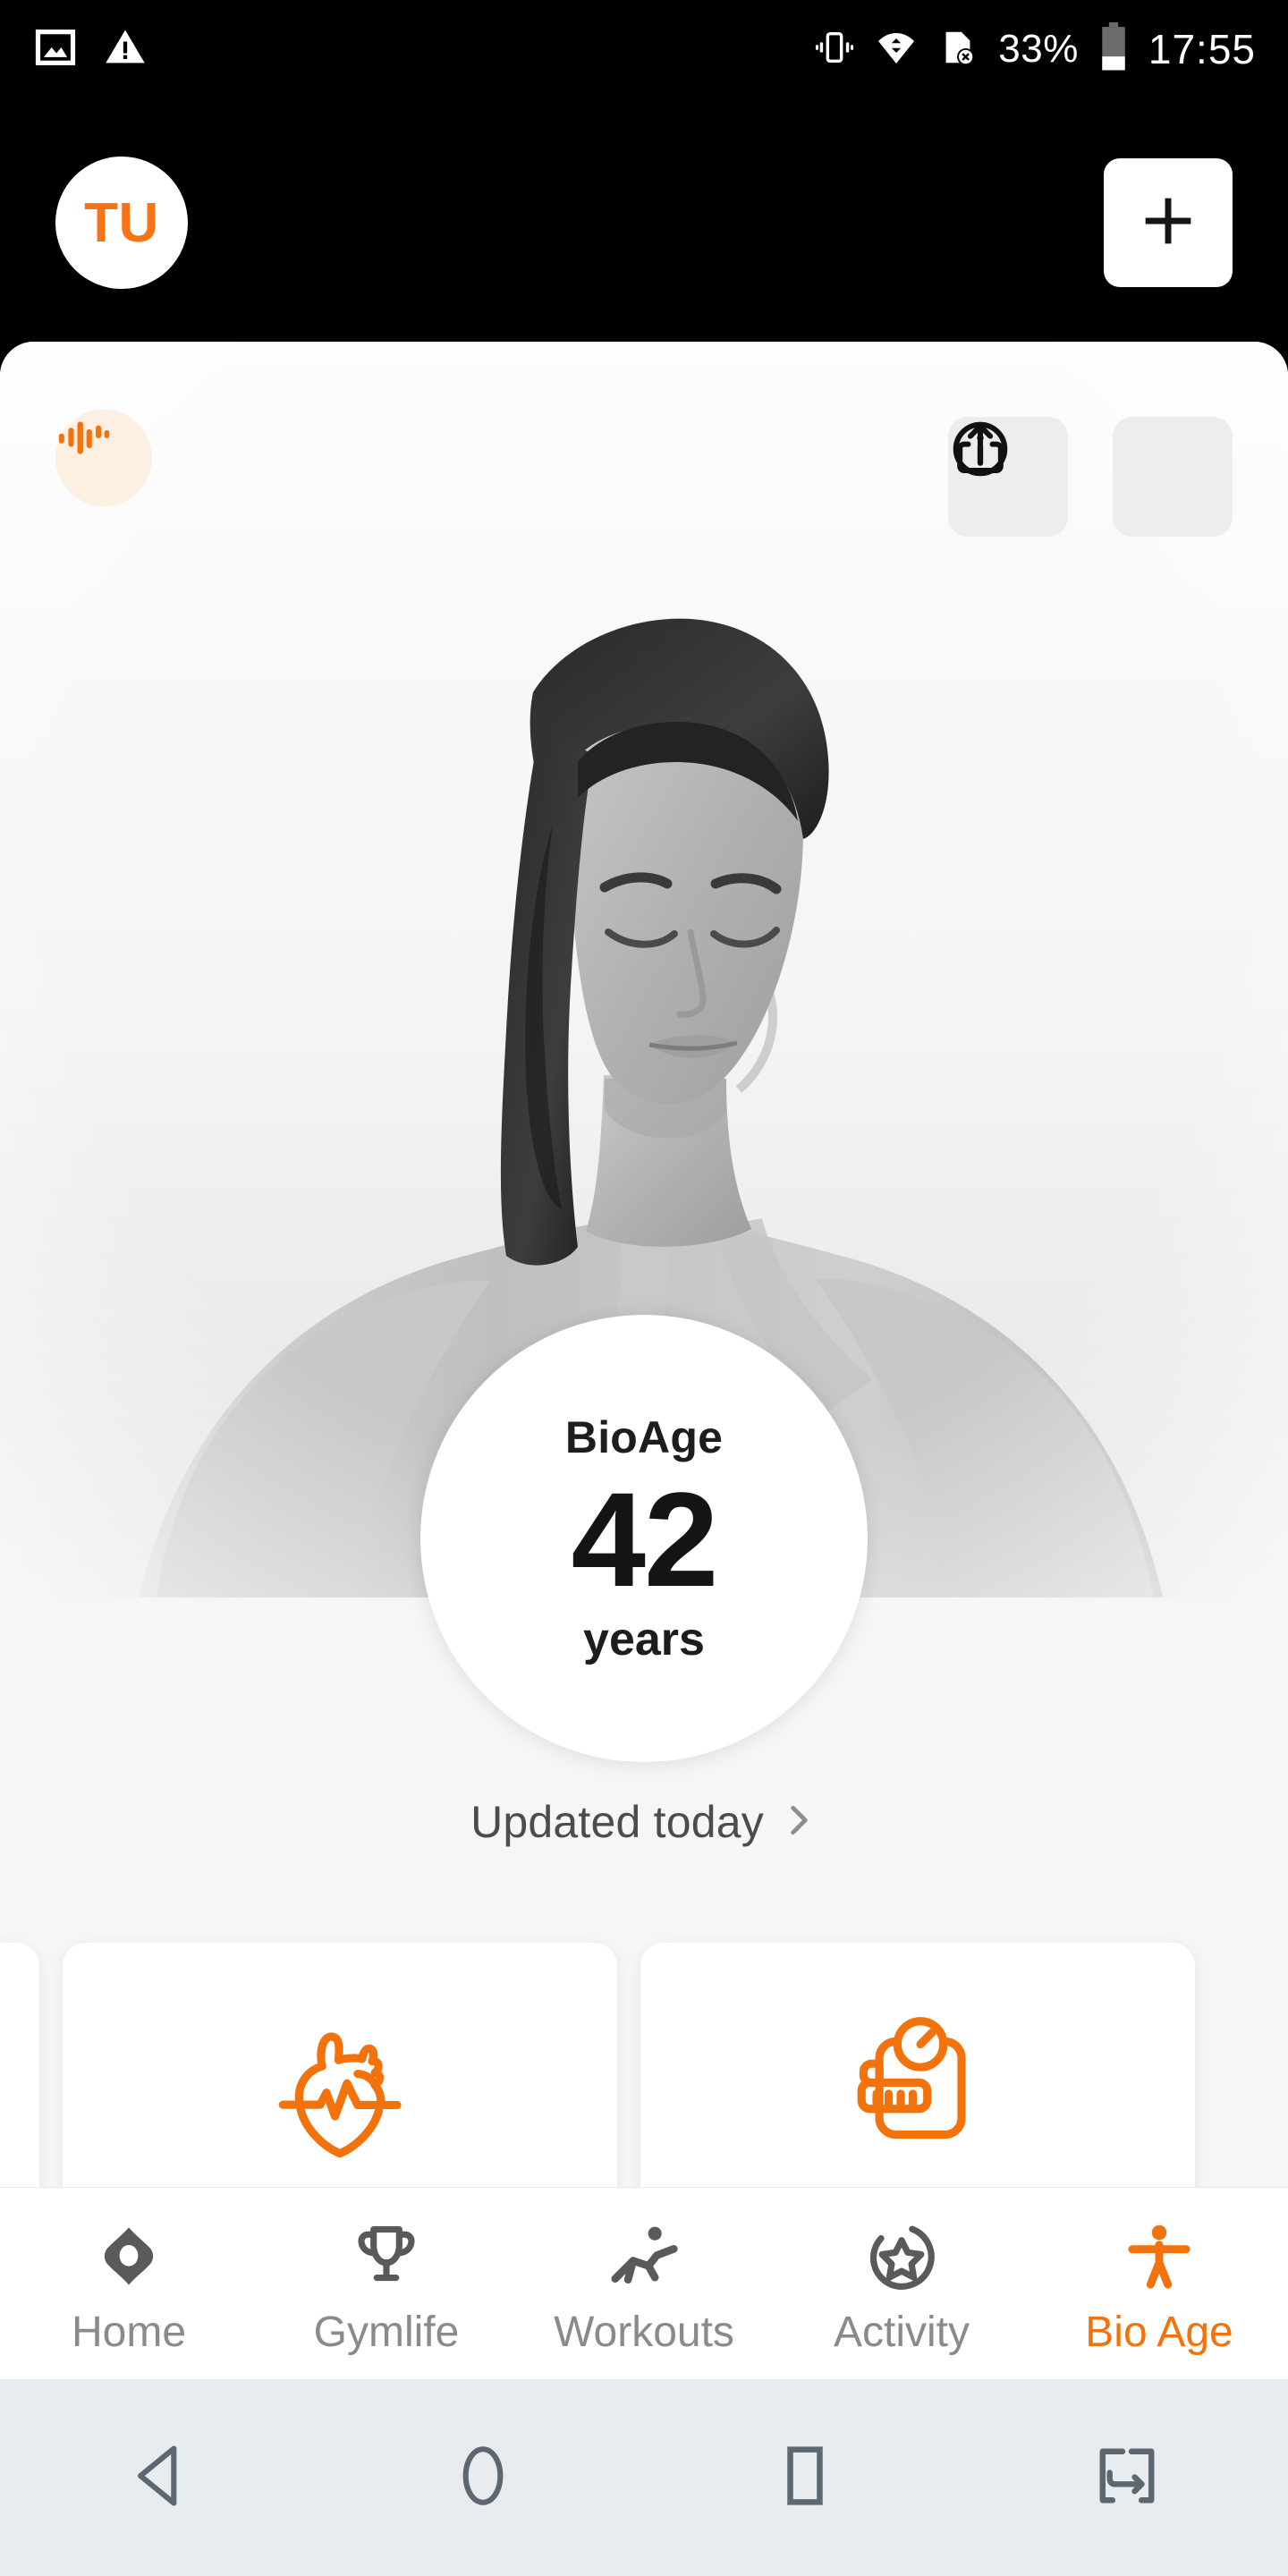  Describe the element at coordinates (644, 1639) in the screenshot. I see `bioage-unit: years` at that location.